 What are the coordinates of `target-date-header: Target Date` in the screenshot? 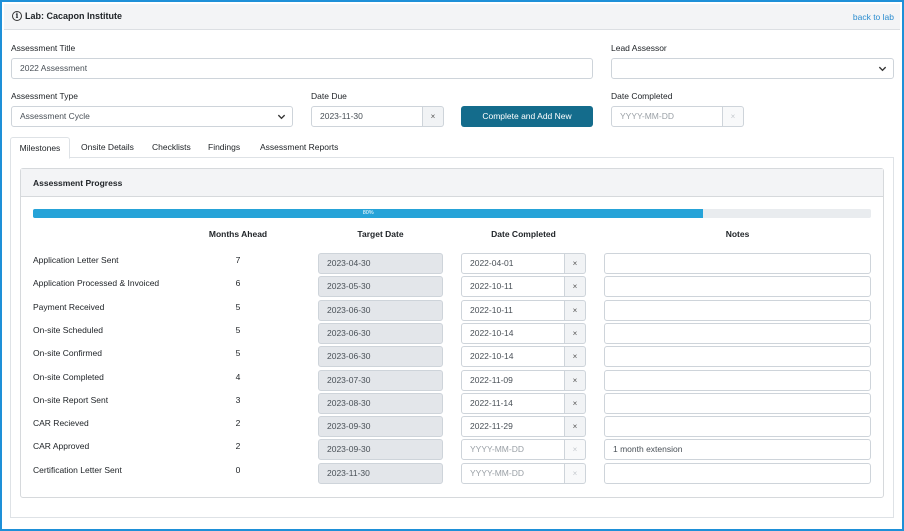 It's located at (380, 234).